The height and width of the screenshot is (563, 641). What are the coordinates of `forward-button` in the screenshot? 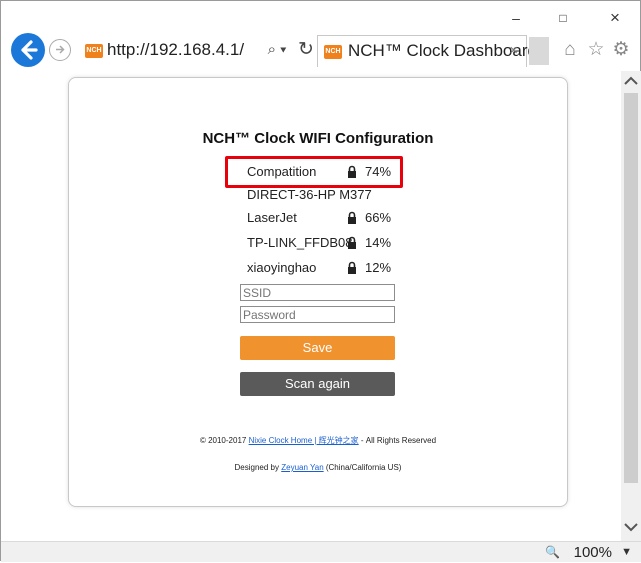 It's located at (60, 50).